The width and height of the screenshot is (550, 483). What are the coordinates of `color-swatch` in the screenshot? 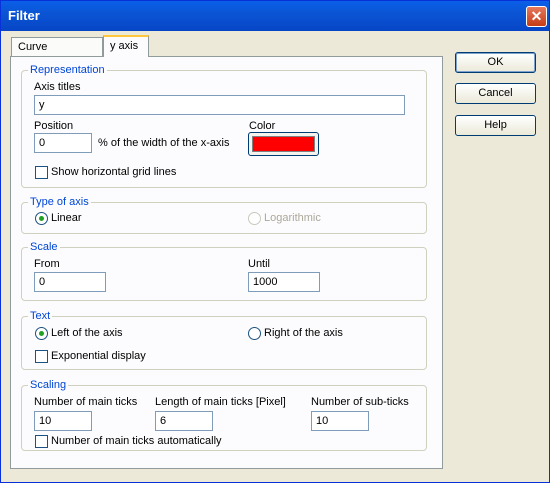 It's located at (283, 144).